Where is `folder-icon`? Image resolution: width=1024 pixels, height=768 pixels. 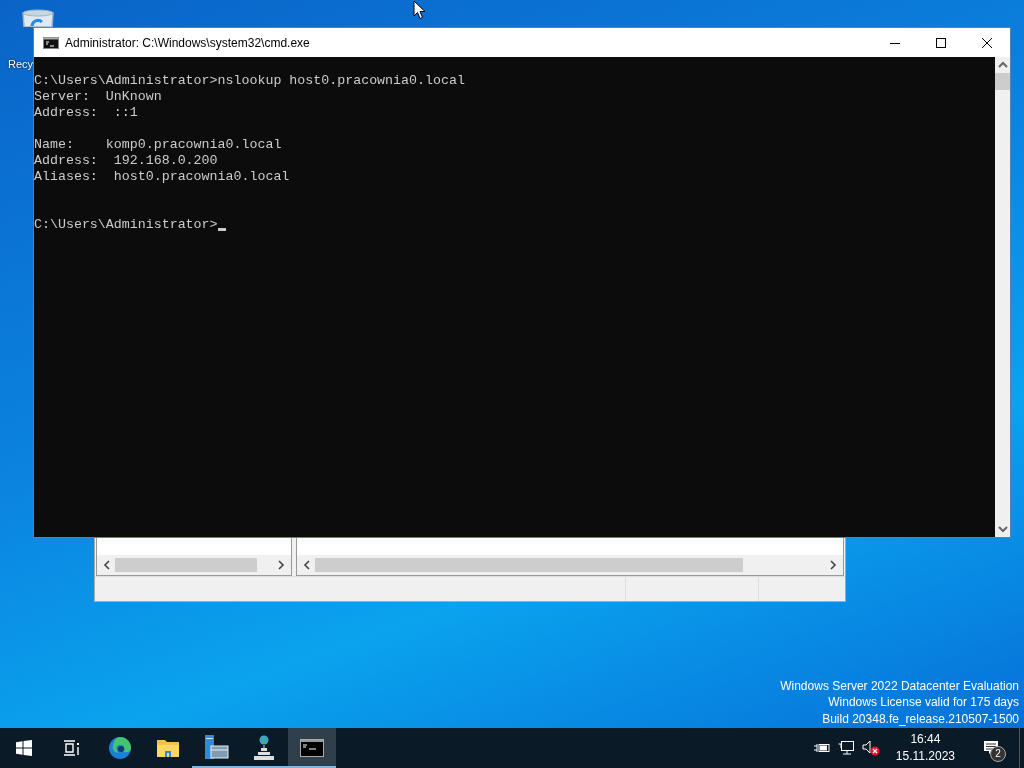
folder-icon is located at coordinates (168, 748).